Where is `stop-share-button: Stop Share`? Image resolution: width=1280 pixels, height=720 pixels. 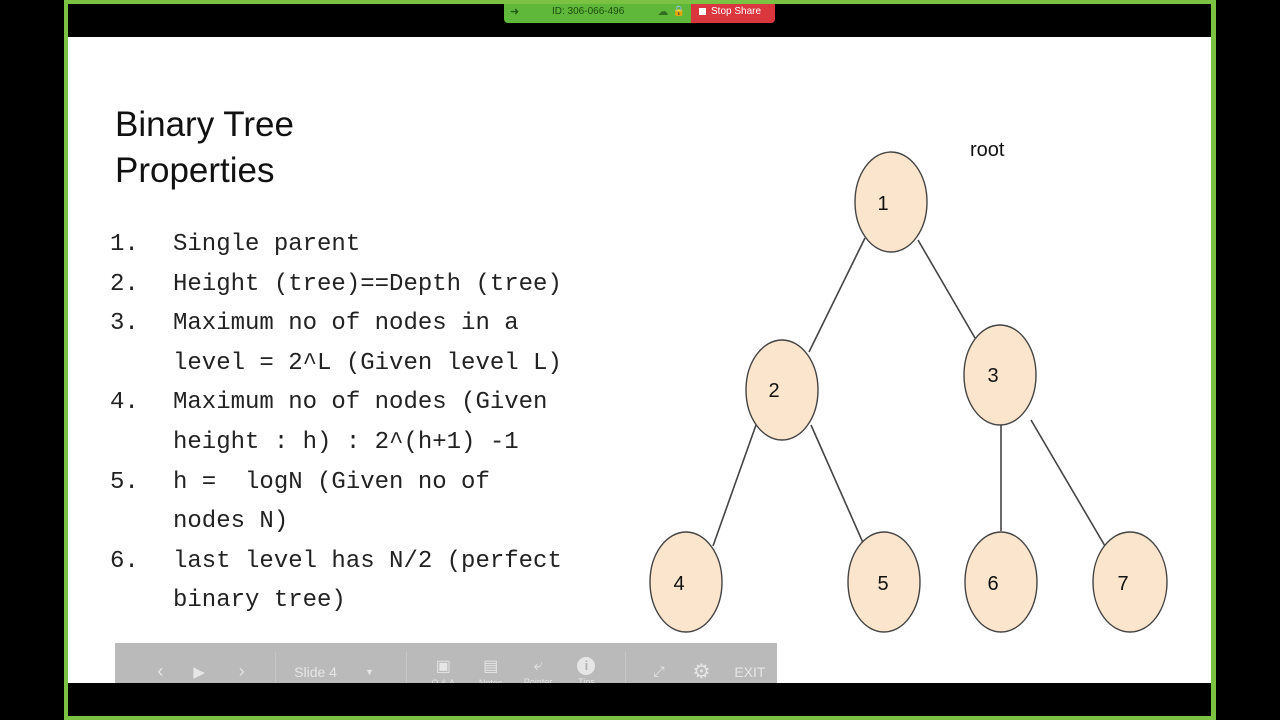
stop-share-button: Stop Share is located at coordinates (733, 13).